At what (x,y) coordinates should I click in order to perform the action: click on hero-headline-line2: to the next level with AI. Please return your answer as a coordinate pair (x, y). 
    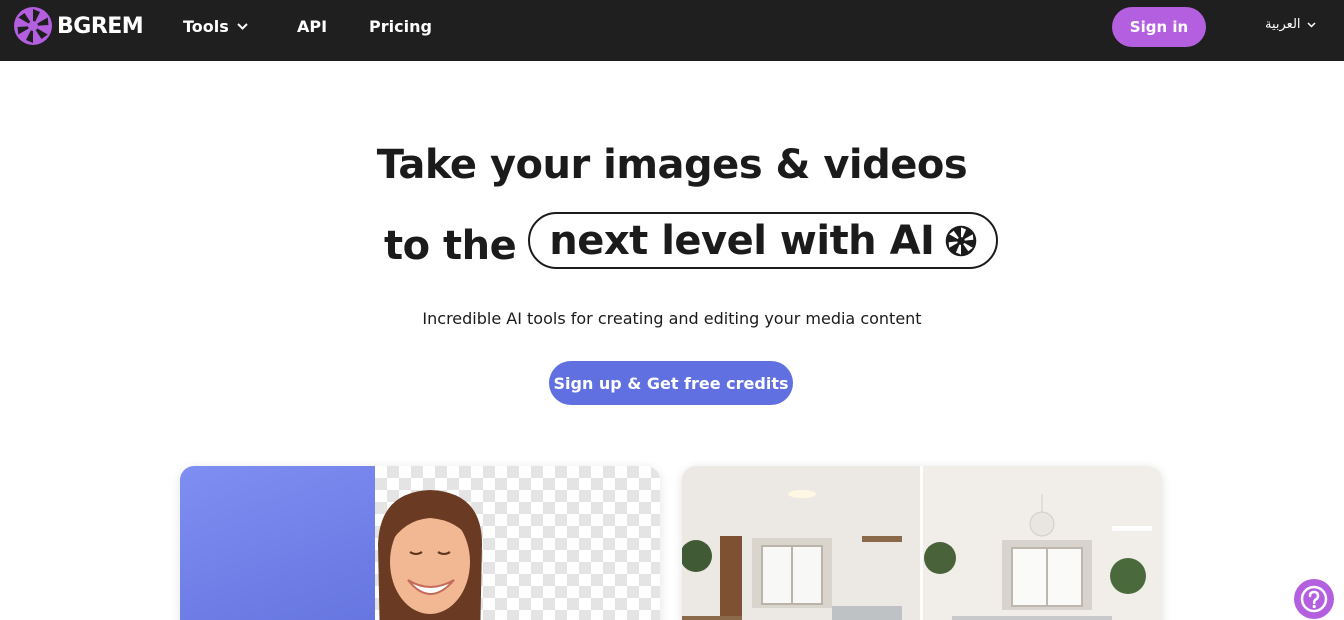
    Looking at the image, I should click on (691, 240).